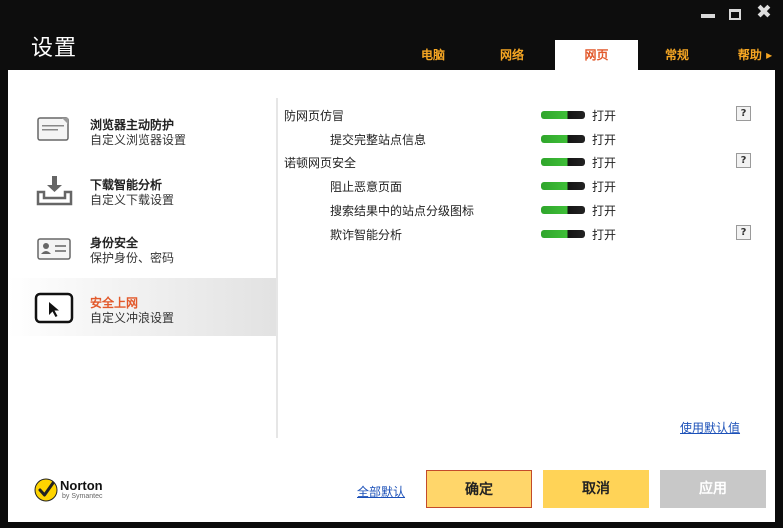  I want to click on ok-button: 确定, so click(479, 489).